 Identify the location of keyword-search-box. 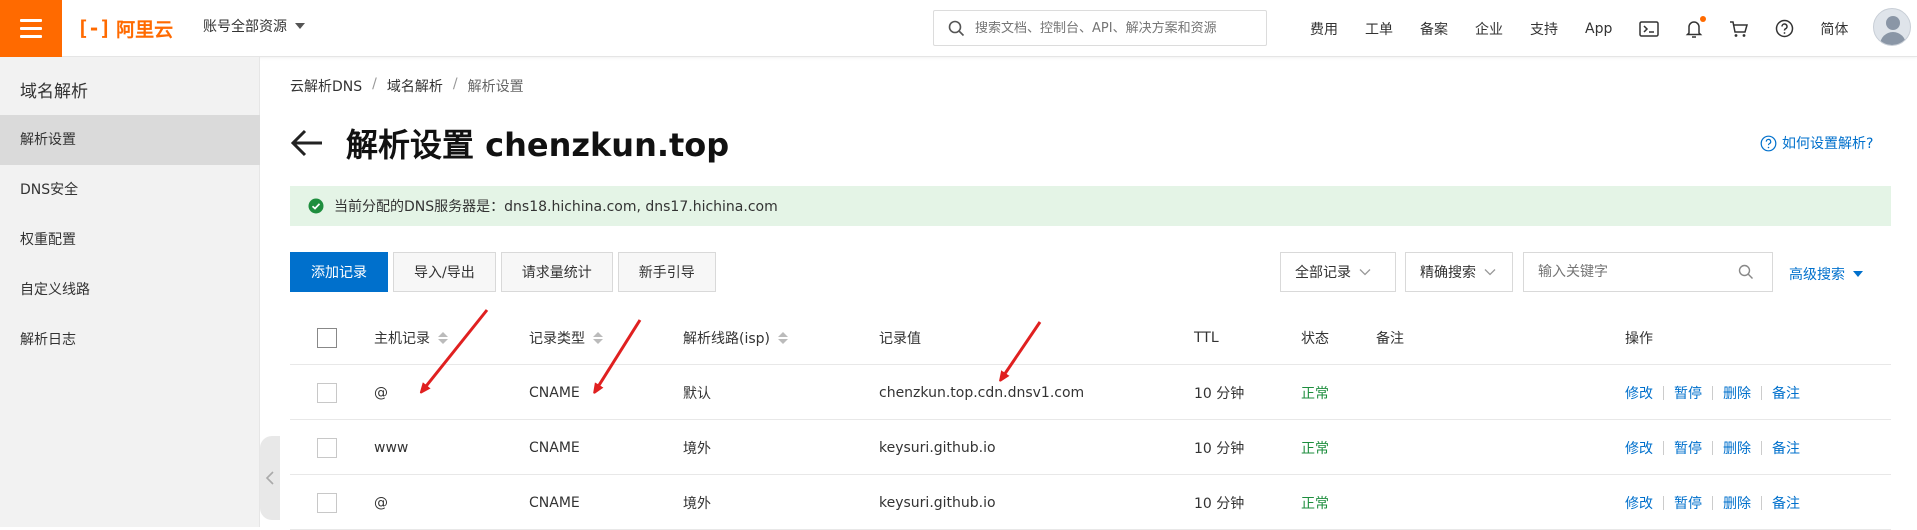
(1648, 272).